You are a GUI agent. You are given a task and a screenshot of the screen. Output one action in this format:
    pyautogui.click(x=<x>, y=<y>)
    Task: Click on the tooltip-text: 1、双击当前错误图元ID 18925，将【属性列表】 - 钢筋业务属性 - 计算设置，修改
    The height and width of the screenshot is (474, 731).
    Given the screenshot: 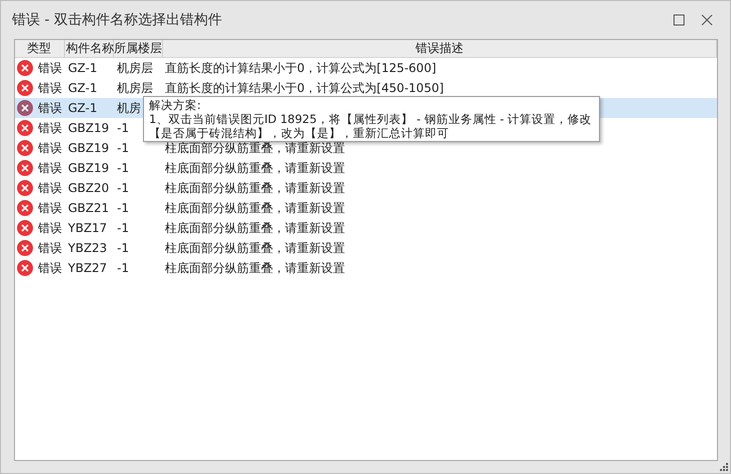 What is the action you would take?
    pyautogui.click(x=371, y=119)
    